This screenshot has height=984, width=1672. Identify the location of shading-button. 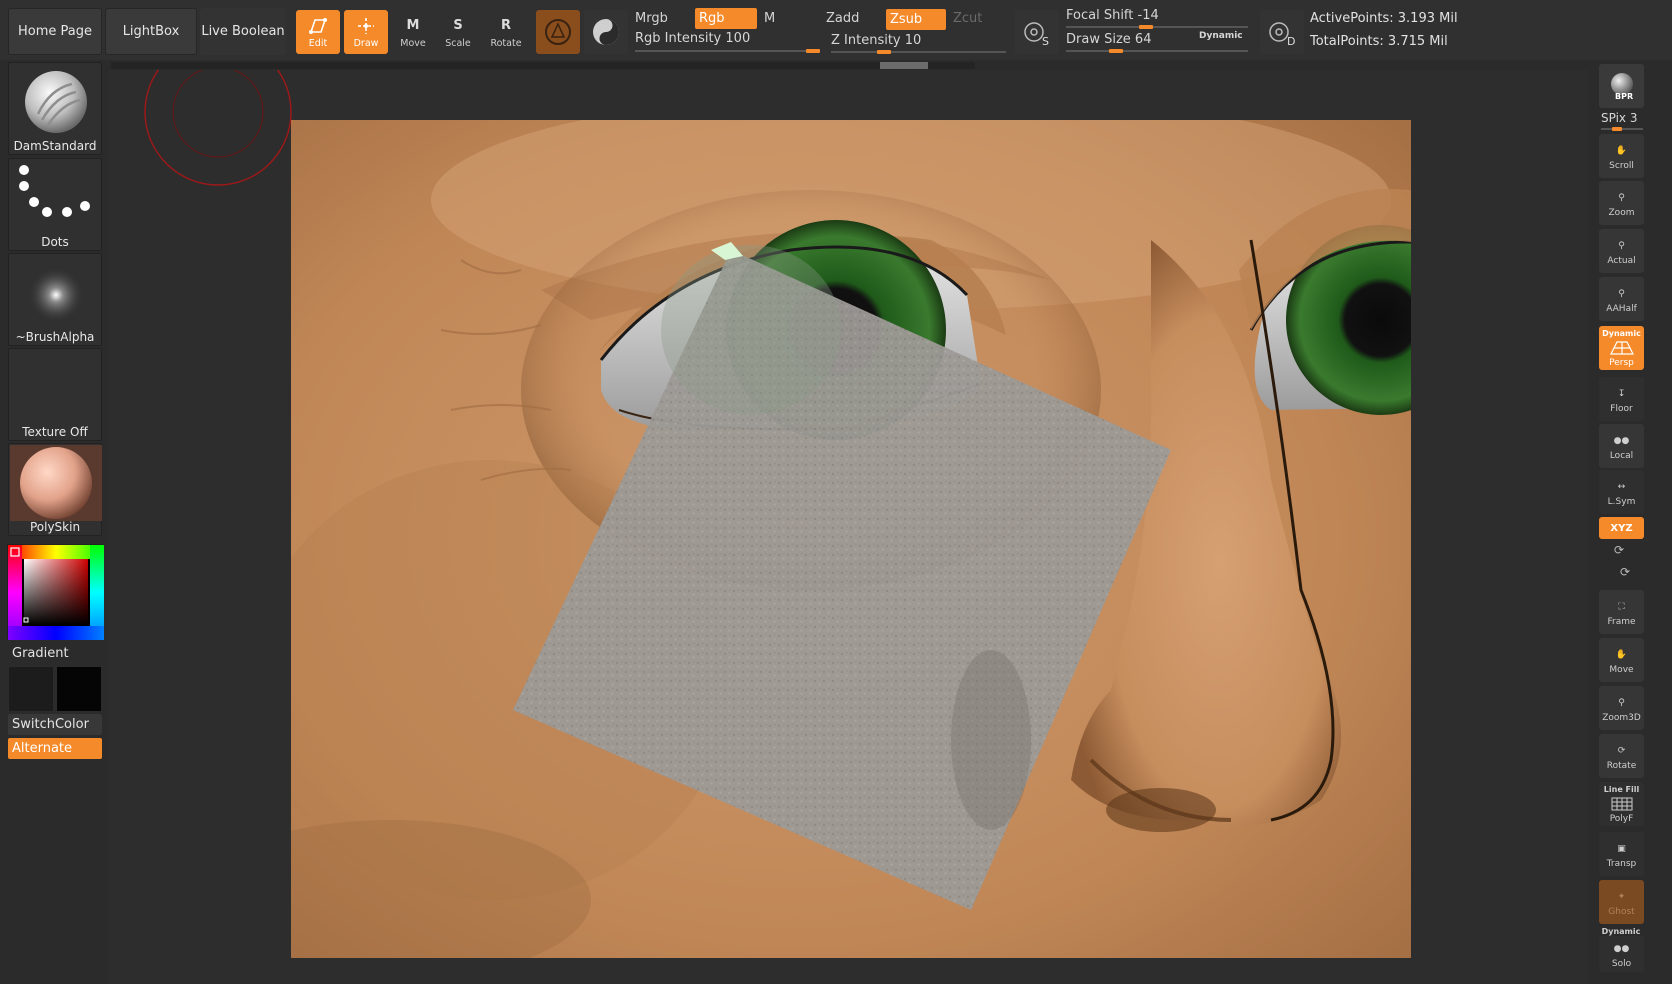
(606, 32).